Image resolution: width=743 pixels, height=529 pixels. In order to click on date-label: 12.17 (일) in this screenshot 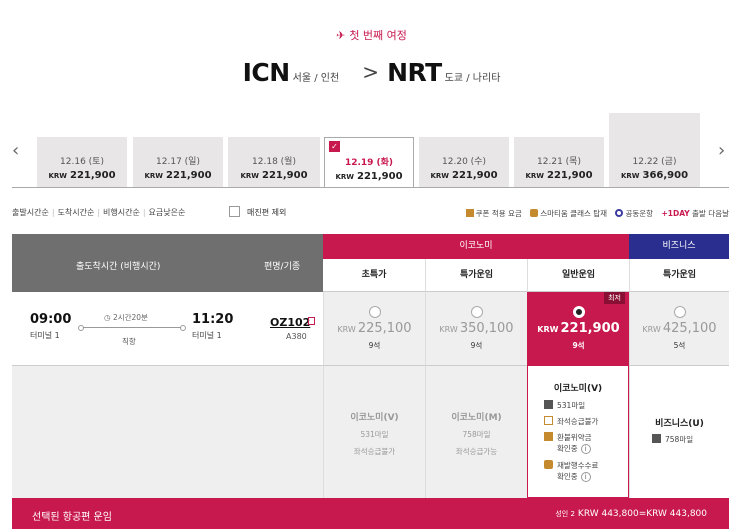, I will do `click(178, 162)`.